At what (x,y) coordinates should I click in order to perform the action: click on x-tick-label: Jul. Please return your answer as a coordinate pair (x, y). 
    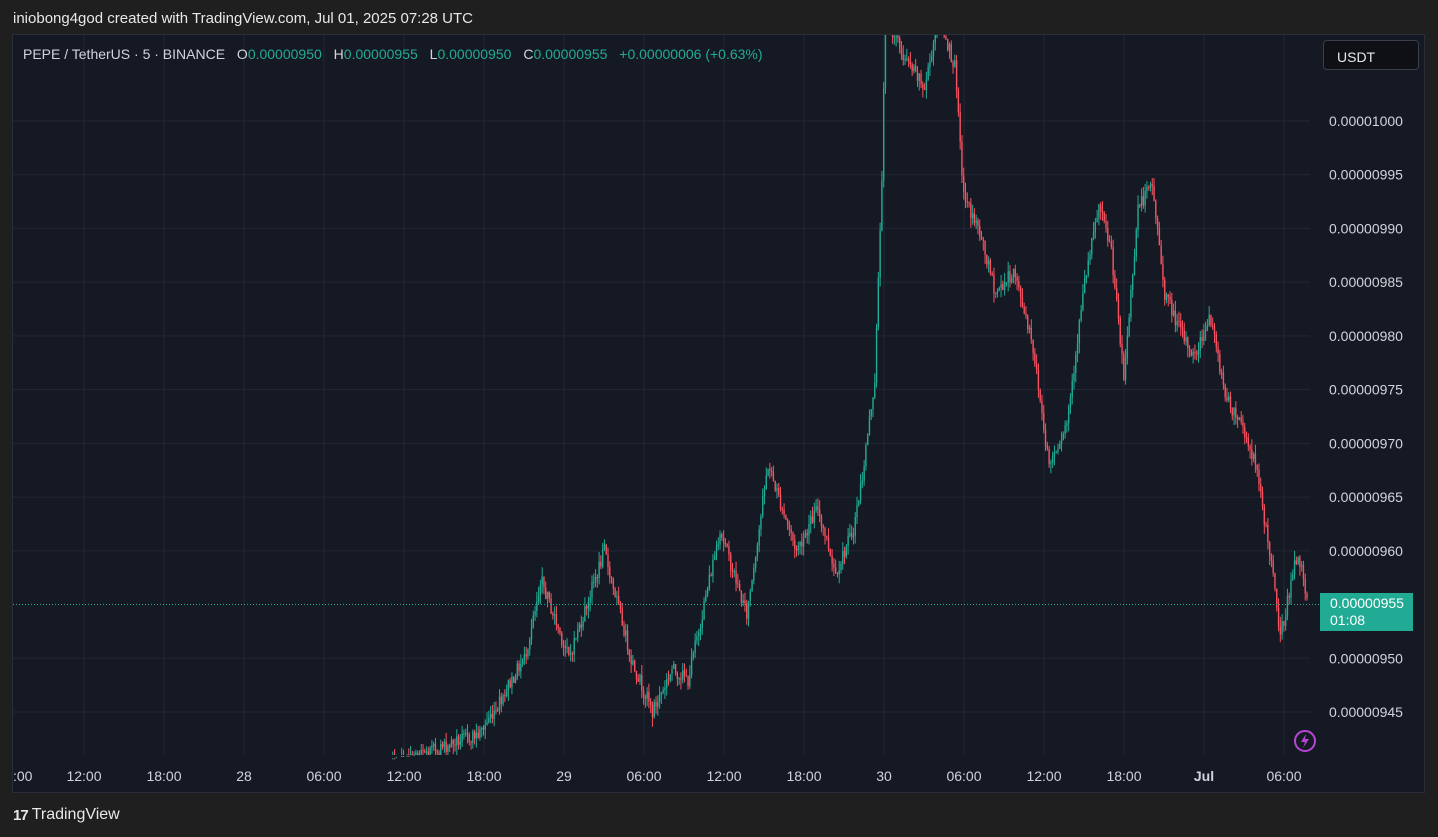
    Looking at the image, I should click on (1204, 776).